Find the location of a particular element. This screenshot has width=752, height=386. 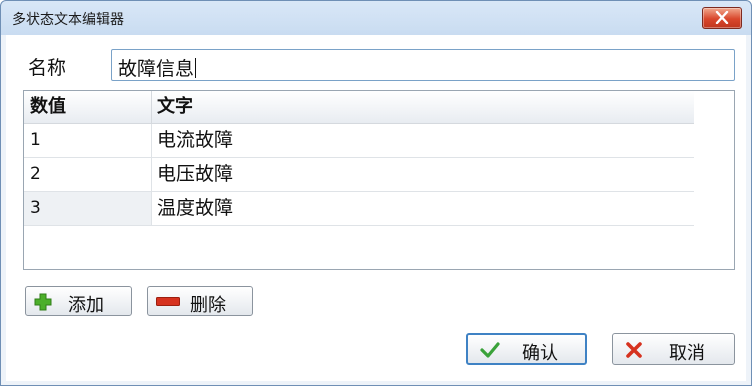

text-caret is located at coordinates (196, 68).